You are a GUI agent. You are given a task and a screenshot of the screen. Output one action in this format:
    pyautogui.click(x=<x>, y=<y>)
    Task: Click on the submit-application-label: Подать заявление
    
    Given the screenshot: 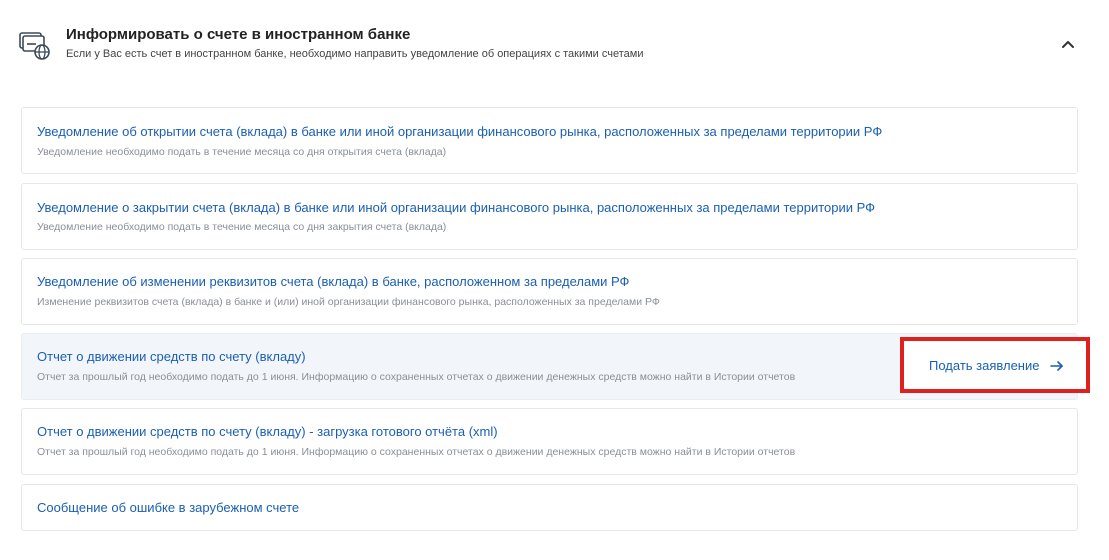 What is the action you would take?
    pyautogui.click(x=984, y=365)
    